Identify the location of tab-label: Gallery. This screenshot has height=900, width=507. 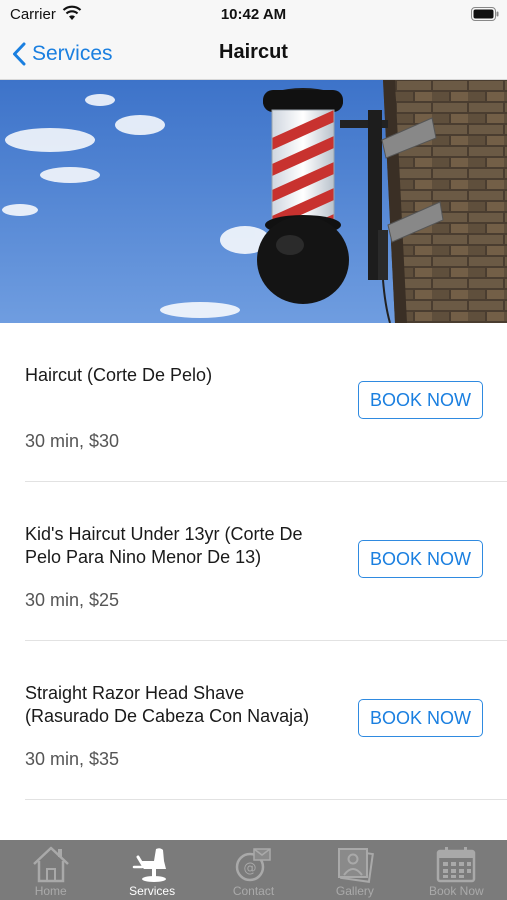
(354, 891).